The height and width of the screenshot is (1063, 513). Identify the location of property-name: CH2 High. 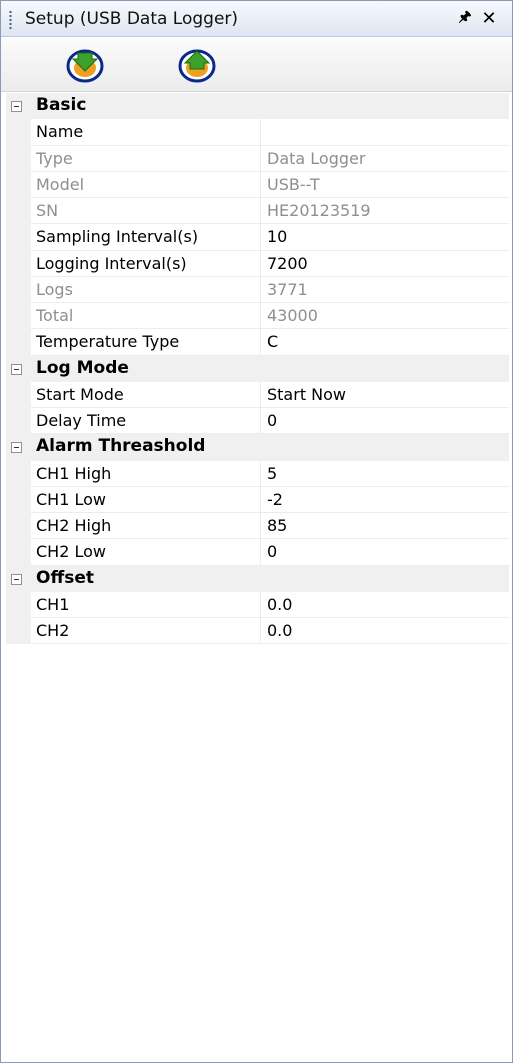
(146, 526).